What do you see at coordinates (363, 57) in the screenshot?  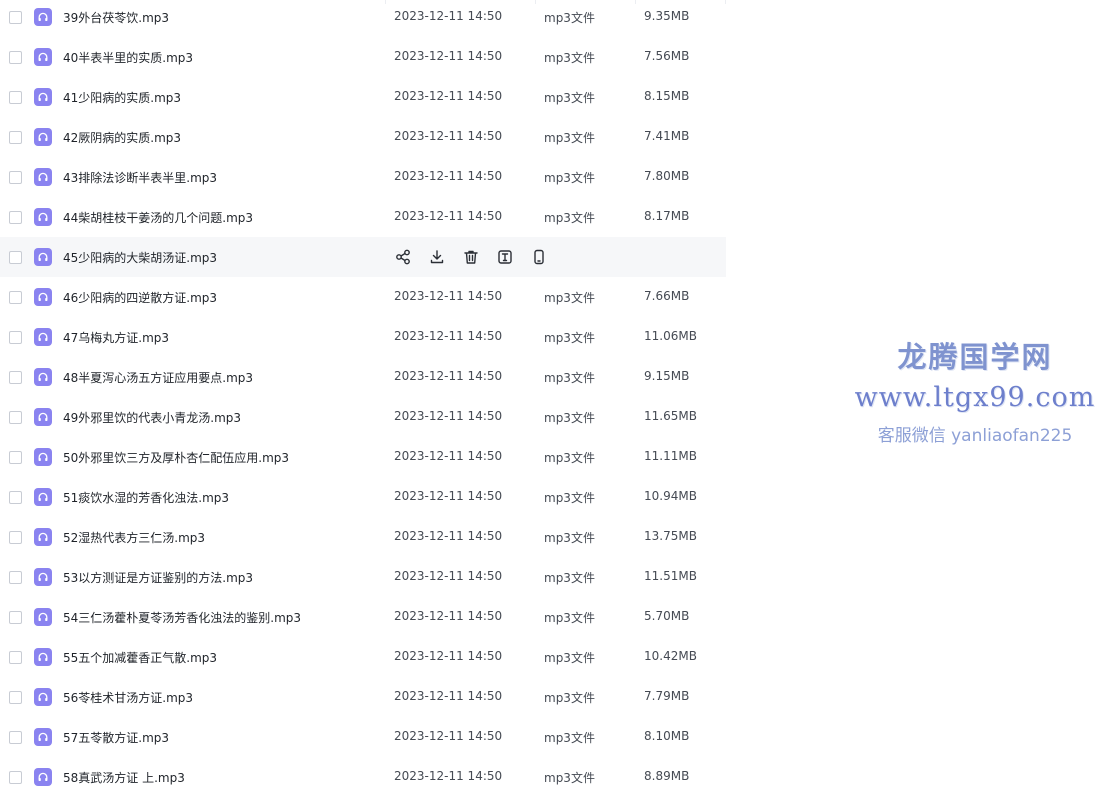 I see `file-row: 40半表半里的实质.mp3 2023-12-11 14:50 mp3文件 7.56MB` at bounding box center [363, 57].